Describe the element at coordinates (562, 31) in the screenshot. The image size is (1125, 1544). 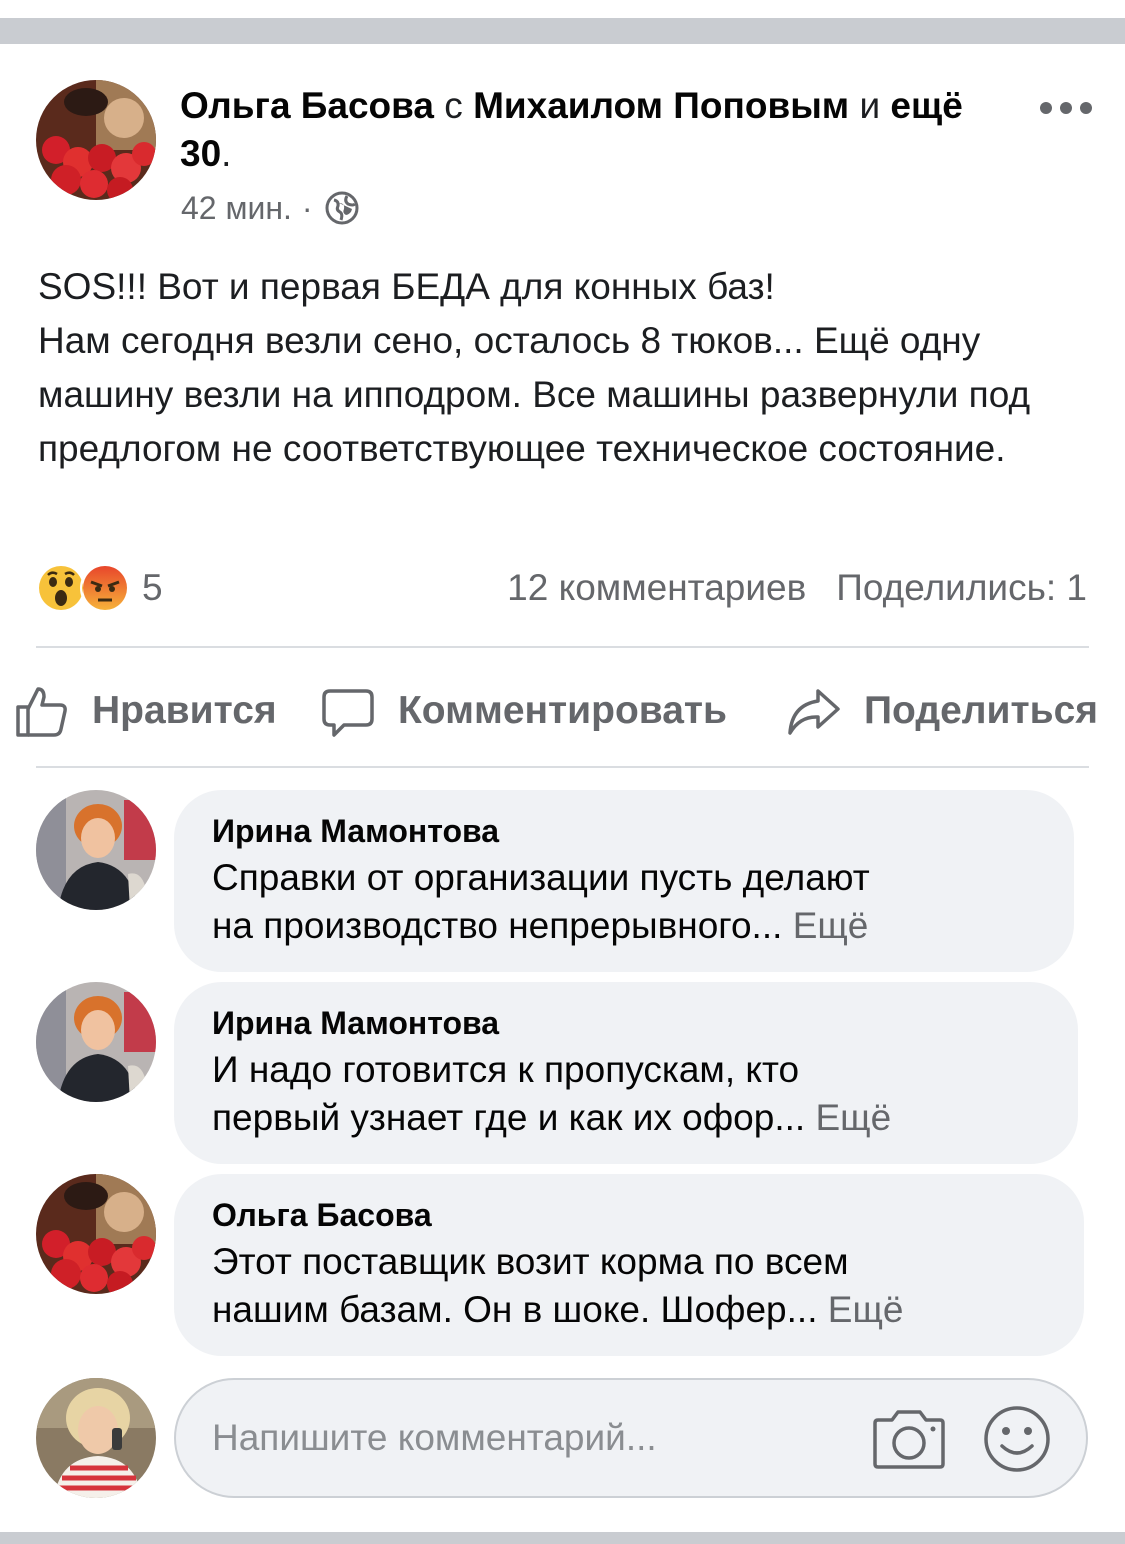
I see `feed-separator-top` at that location.